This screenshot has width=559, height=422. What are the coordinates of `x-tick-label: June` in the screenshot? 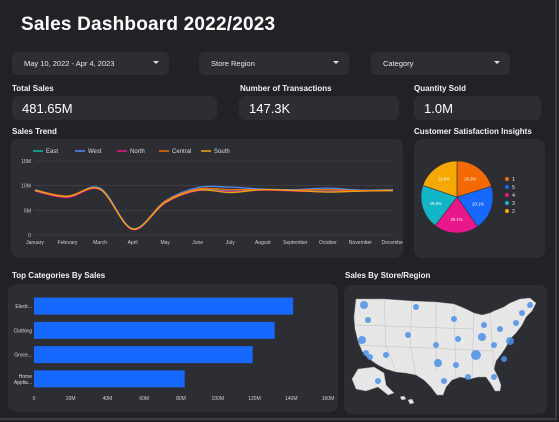 It's located at (197, 243).